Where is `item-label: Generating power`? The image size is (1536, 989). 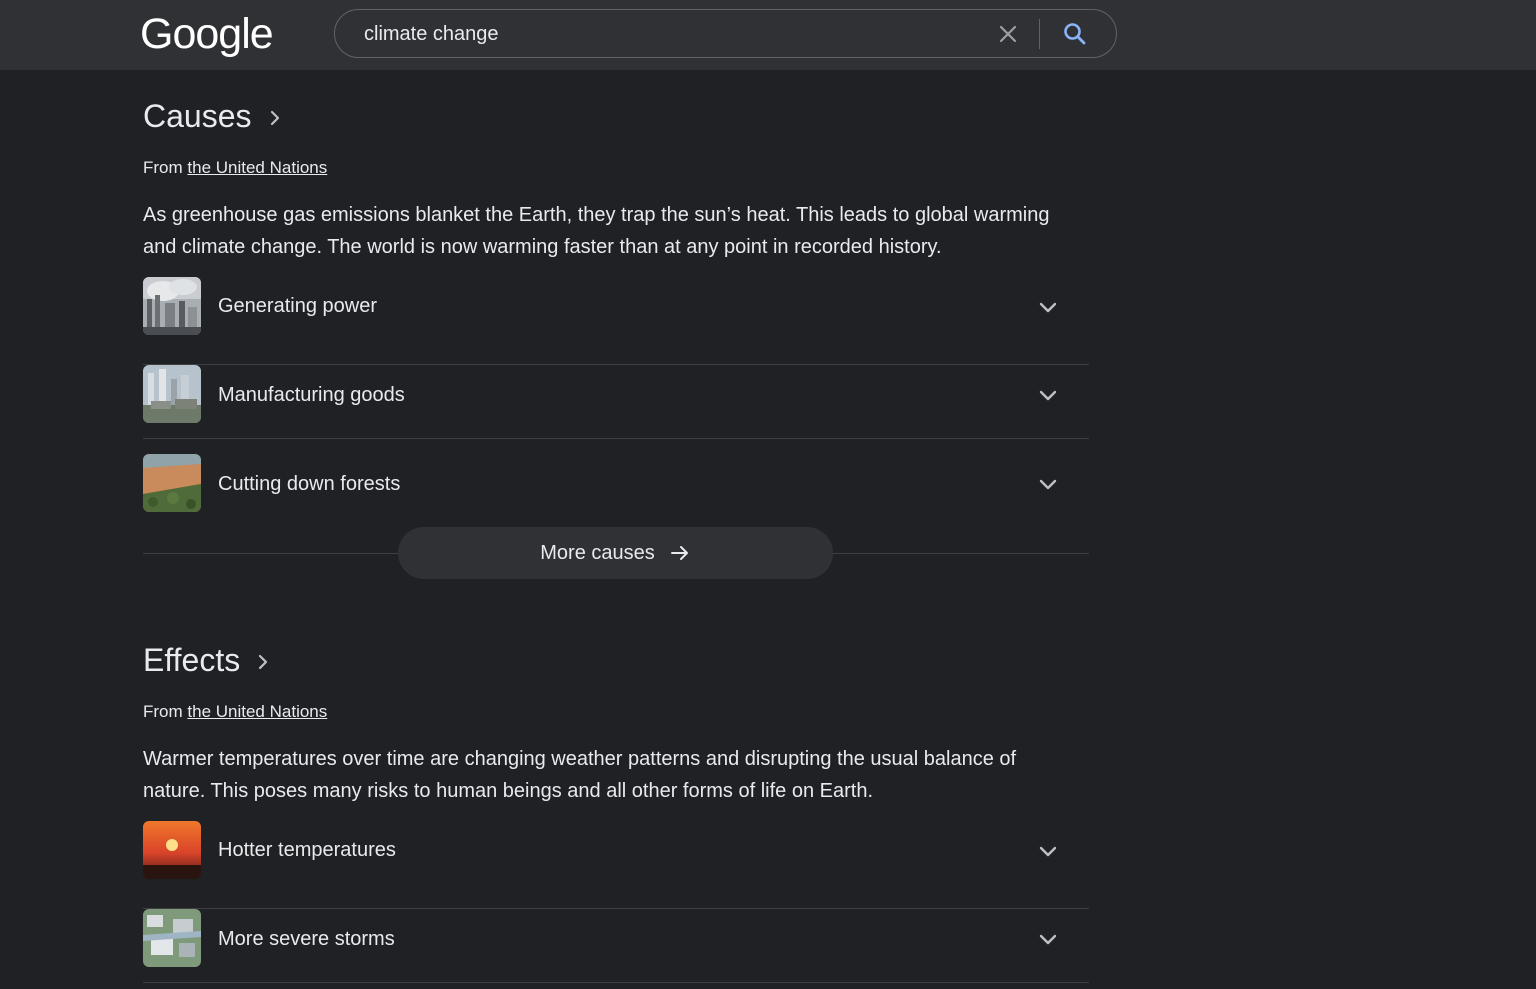 item-label: Generating power is located at coordinates (297, 306).